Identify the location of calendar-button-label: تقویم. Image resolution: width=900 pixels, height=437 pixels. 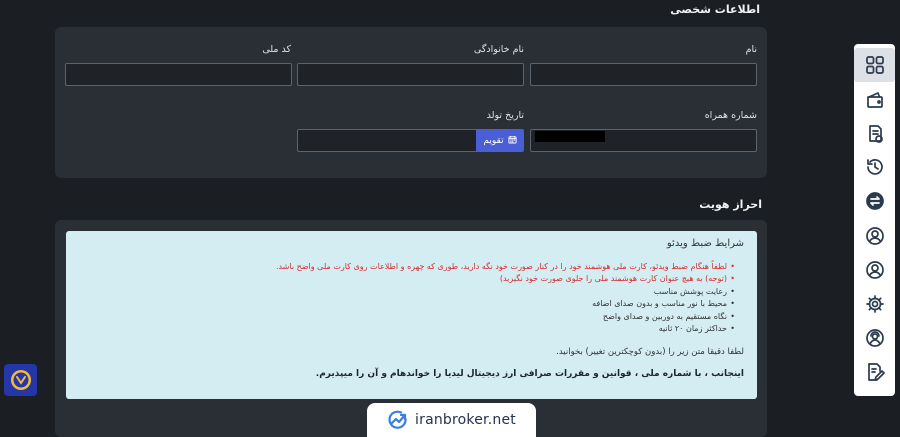
(493, 140).